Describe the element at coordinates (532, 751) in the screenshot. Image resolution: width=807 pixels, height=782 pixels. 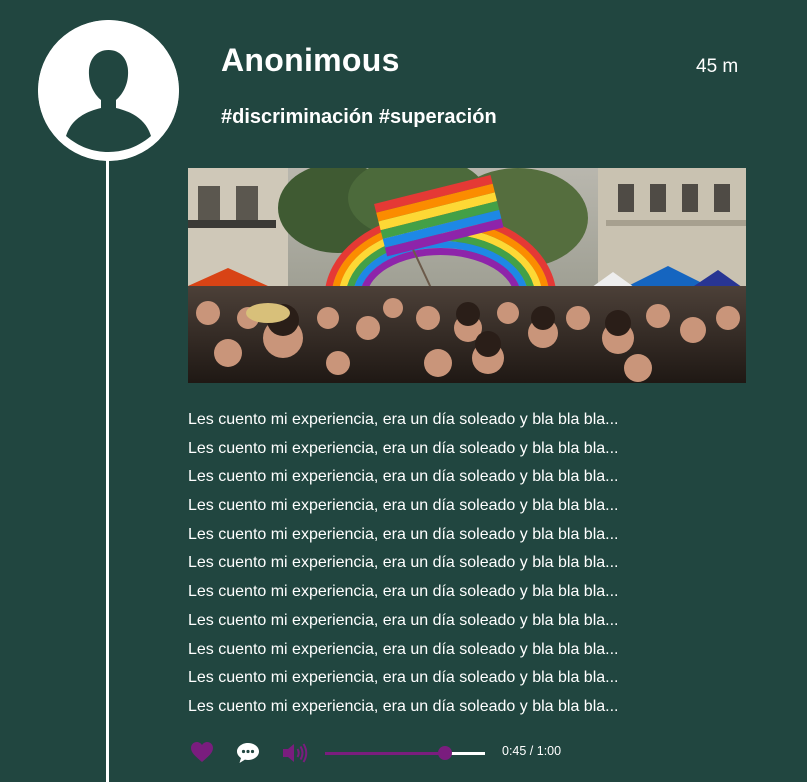
I see `audio-time: 0:45 / 1:00` at that location.